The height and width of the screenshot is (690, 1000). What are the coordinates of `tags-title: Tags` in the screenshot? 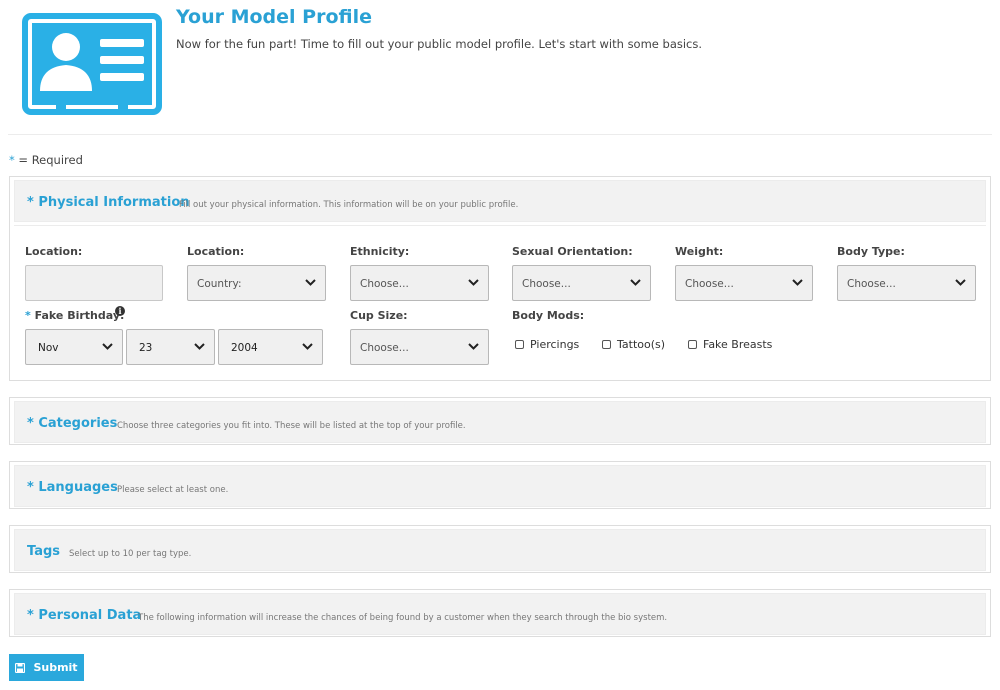 It's located at (44, 551).